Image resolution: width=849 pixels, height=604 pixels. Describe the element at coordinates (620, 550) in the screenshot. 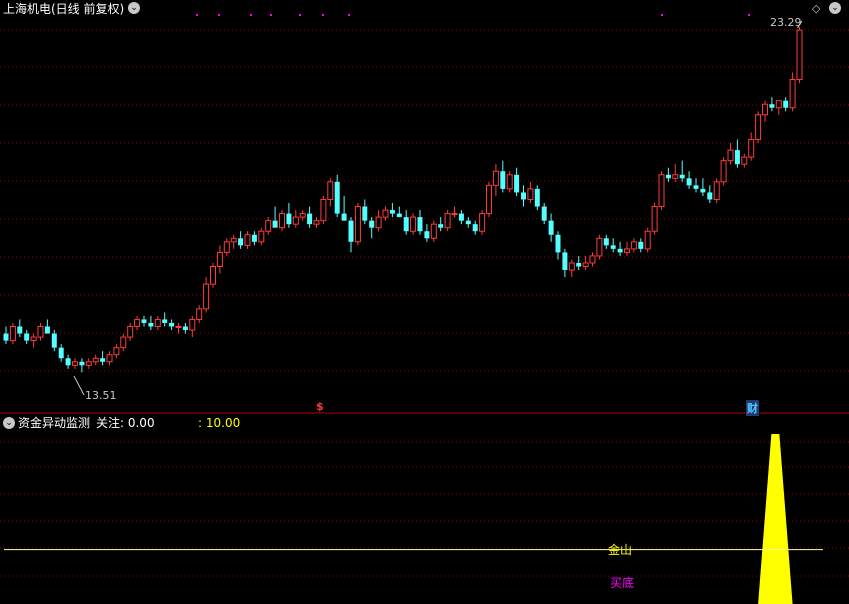

I see `signal-jinshan: 金山` at that location.